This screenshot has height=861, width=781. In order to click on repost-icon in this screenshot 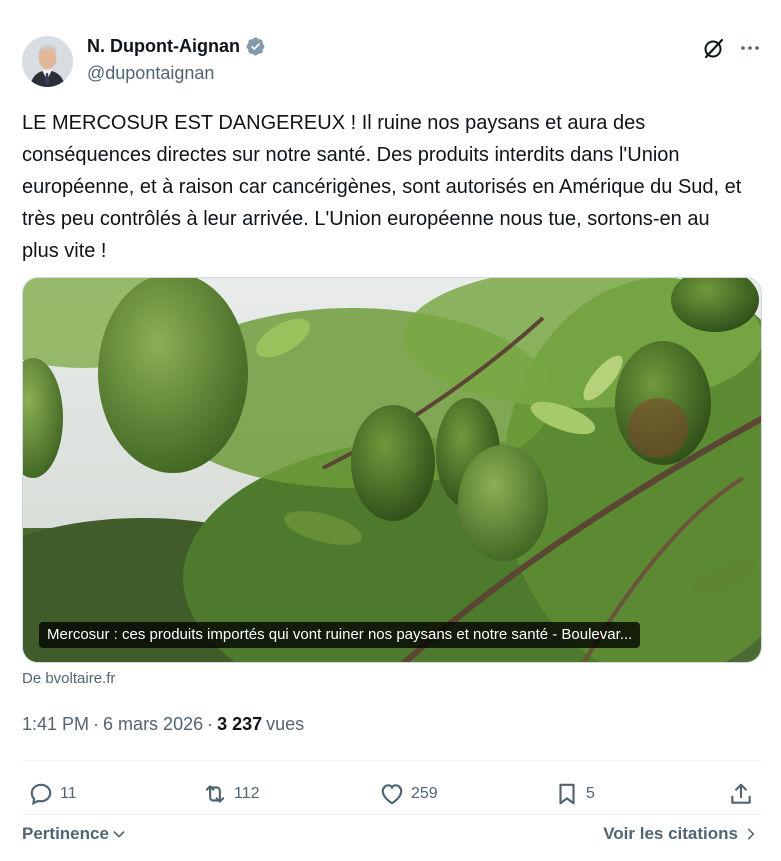, I will do `click(215, 794)`.